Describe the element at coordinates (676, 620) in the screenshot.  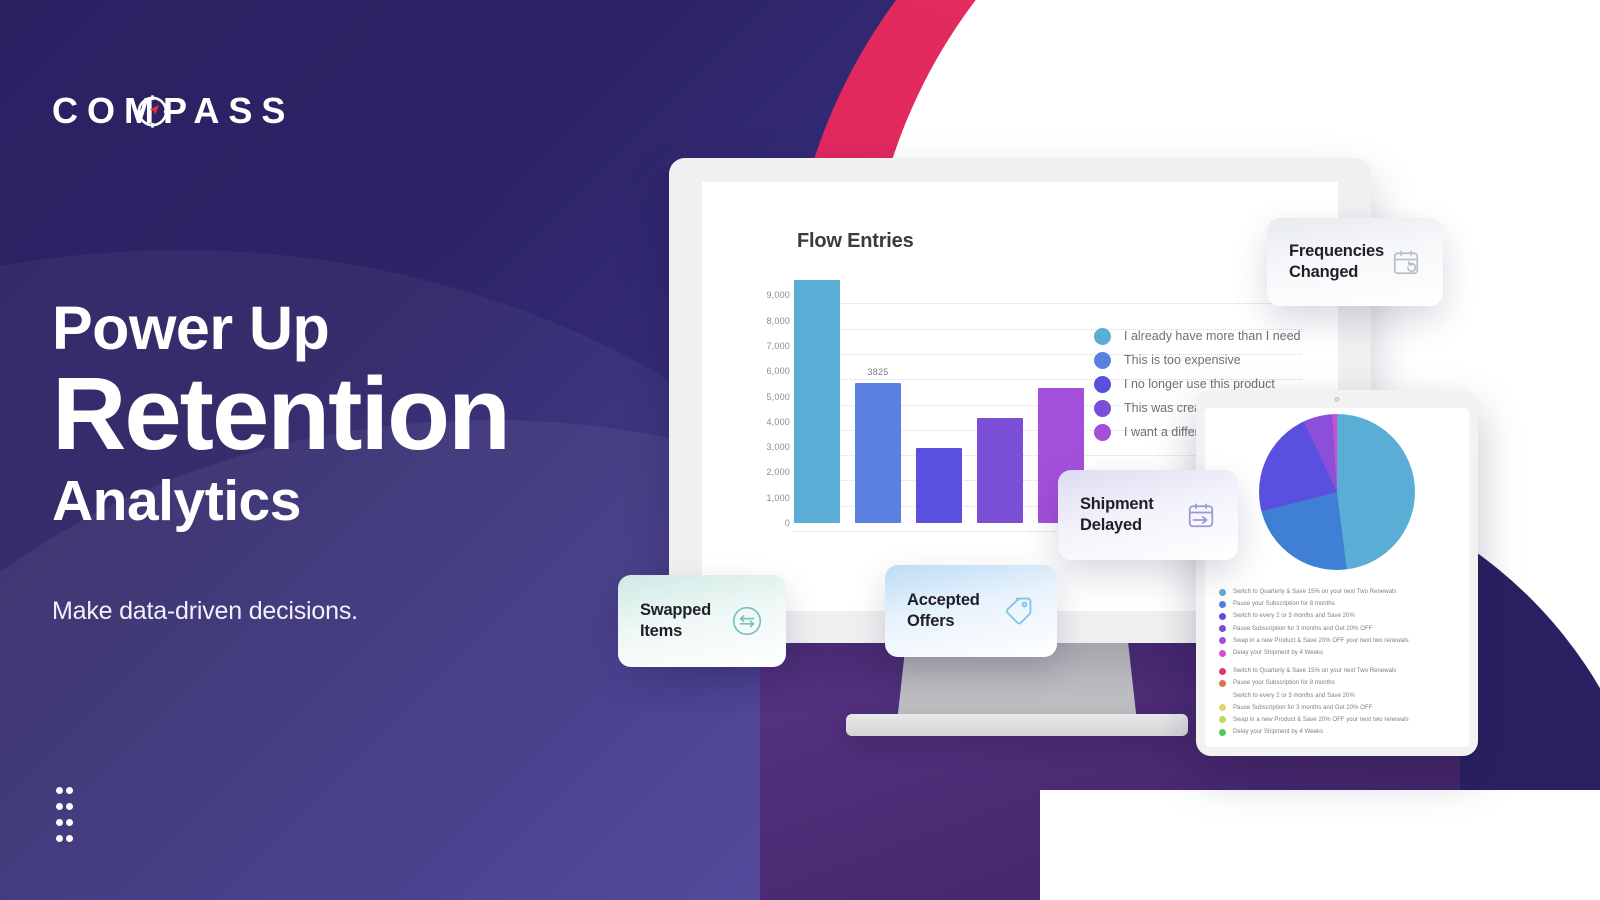
I see `card-swapped-title: Swapped Items` at that location.